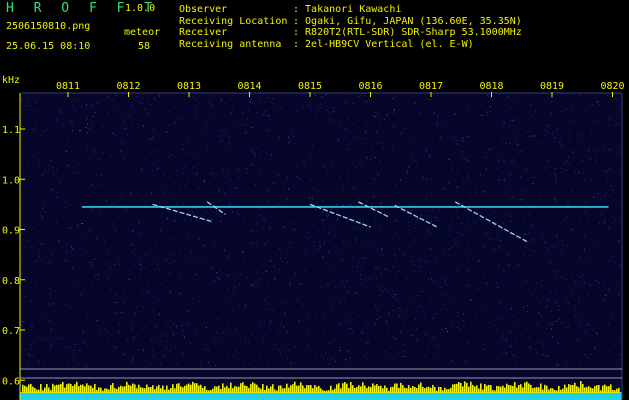  Describe the element at coordinates (11, 130) in the screenshot. I see `y-tick-label: 1.1` at that location.